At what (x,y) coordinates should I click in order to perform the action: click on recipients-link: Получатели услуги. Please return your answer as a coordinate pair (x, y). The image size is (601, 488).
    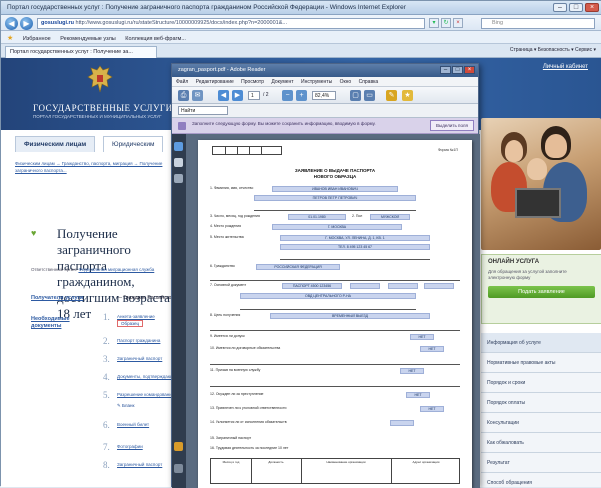
    Looking at the image, I should click on (57, 298).